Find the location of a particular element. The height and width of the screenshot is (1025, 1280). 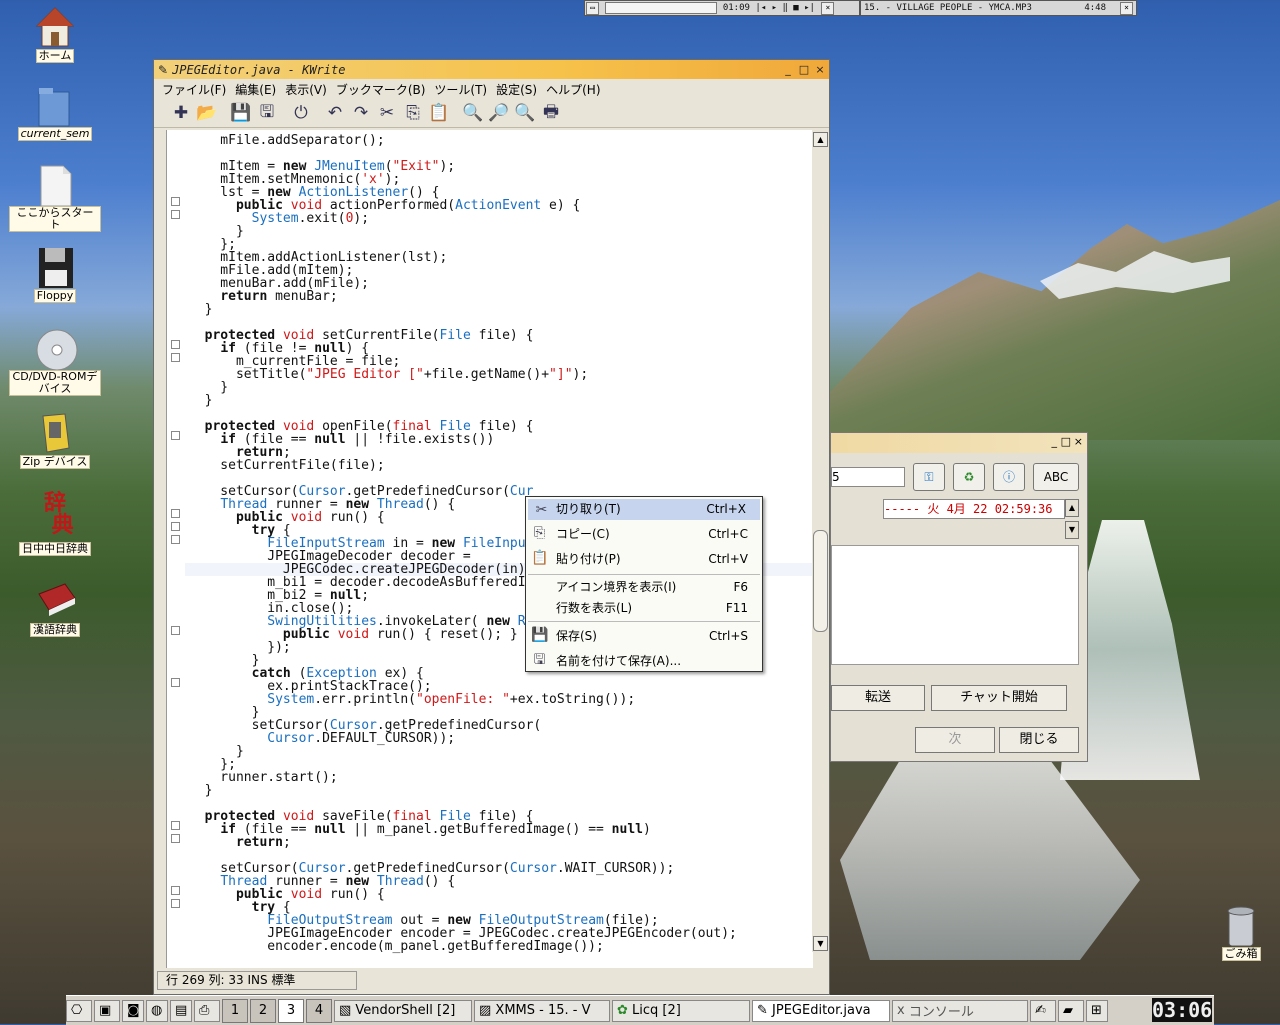

notes-icon: ✍ is located at coordinates (1043, 1010).